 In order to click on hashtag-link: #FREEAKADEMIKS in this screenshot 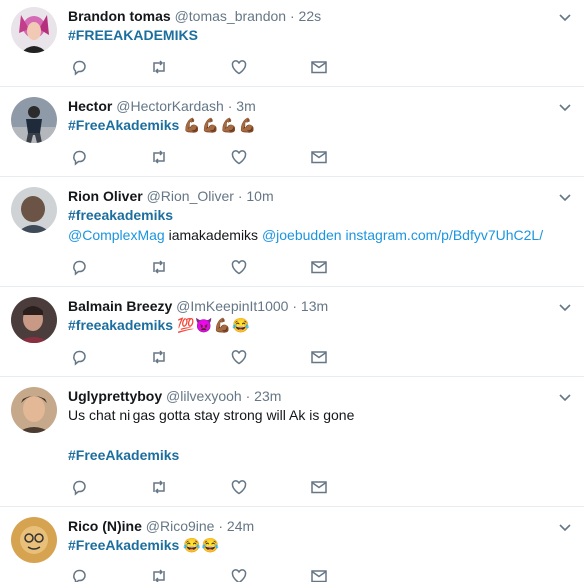, I will do `click(133, 35)`.